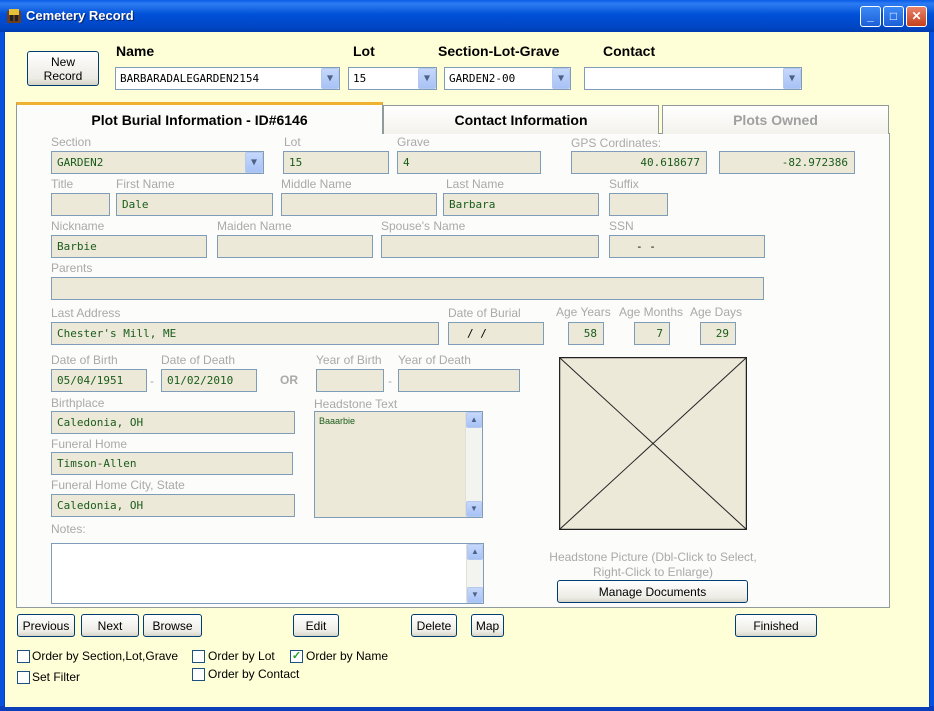 Image resolution: width=934 pixels, height=711 pixels. What do you see at coordinates (105, 656) in the screenshot?
I see `order-by-slg-label: Order by Section,Lot,Grave` at bounding box center [105, 656].